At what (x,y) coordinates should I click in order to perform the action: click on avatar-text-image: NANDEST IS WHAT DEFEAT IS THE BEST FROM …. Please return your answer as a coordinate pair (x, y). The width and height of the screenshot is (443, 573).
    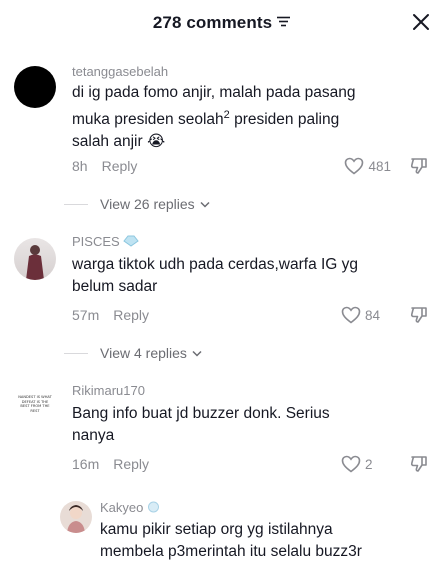
    Looking at the image, I should click on (35, 404).